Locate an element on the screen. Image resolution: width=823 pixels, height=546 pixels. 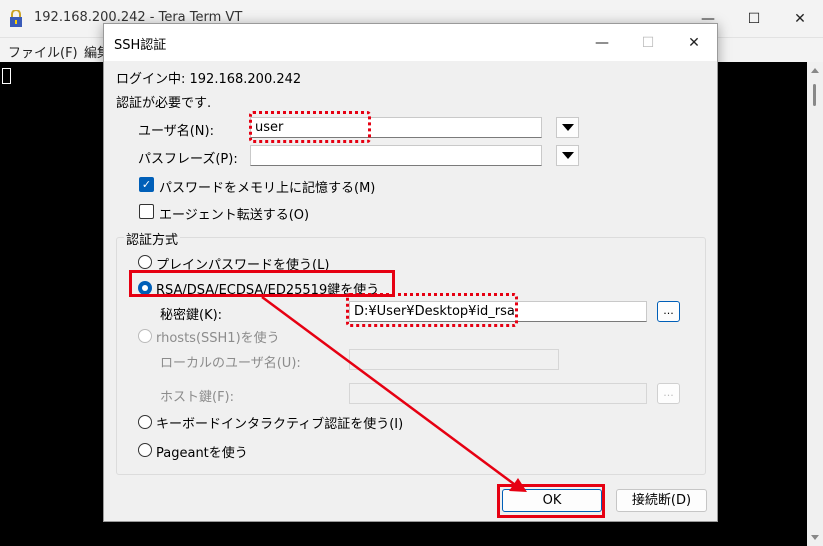
annotation-arrow-layer is located at coordinates (394, 393).